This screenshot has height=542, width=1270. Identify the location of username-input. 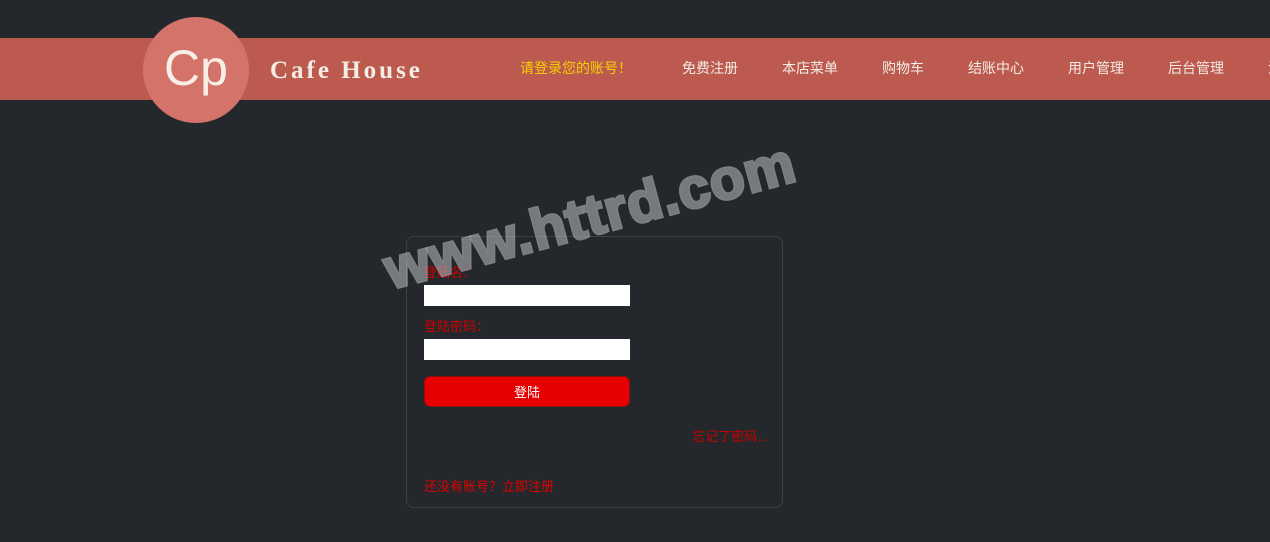
(527, 295).